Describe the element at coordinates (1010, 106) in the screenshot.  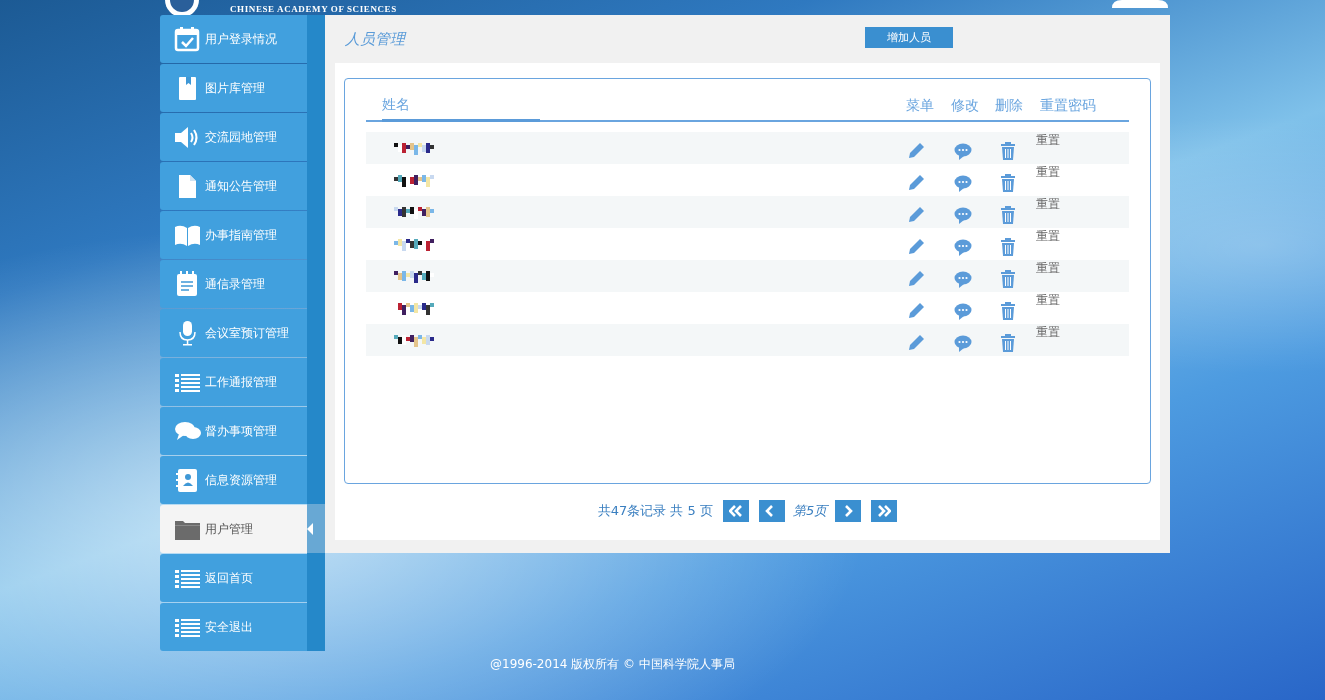
I see `column-header: 删除` at that location.